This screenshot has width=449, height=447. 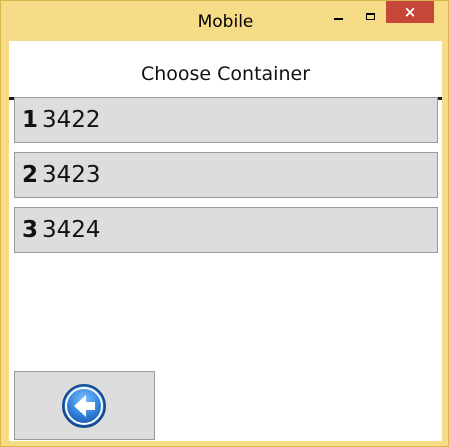 I want to click on list-item: 3 3424, so click(x=226, y=230).